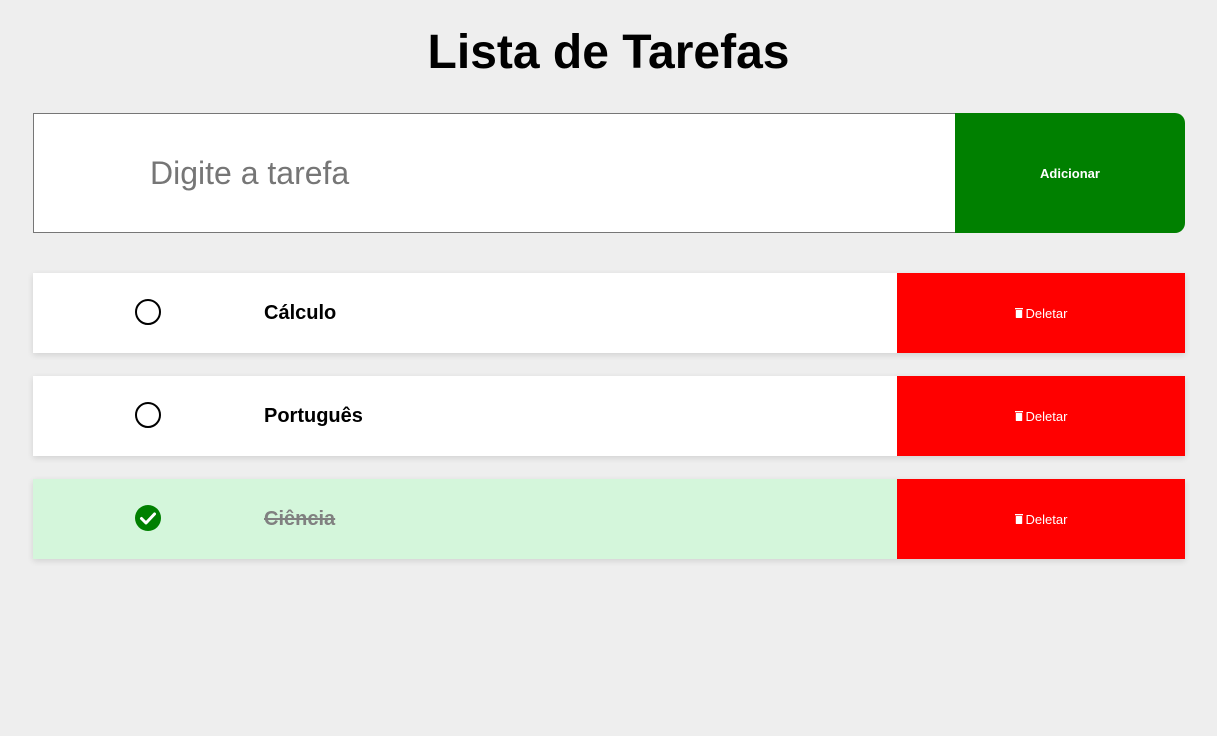 This screenshot has height=736, width=1217. What do you see at coordinates (1070, 173) in the screenshot?
I see `add-button: Adicionar` at bounding box center [1070, 173].